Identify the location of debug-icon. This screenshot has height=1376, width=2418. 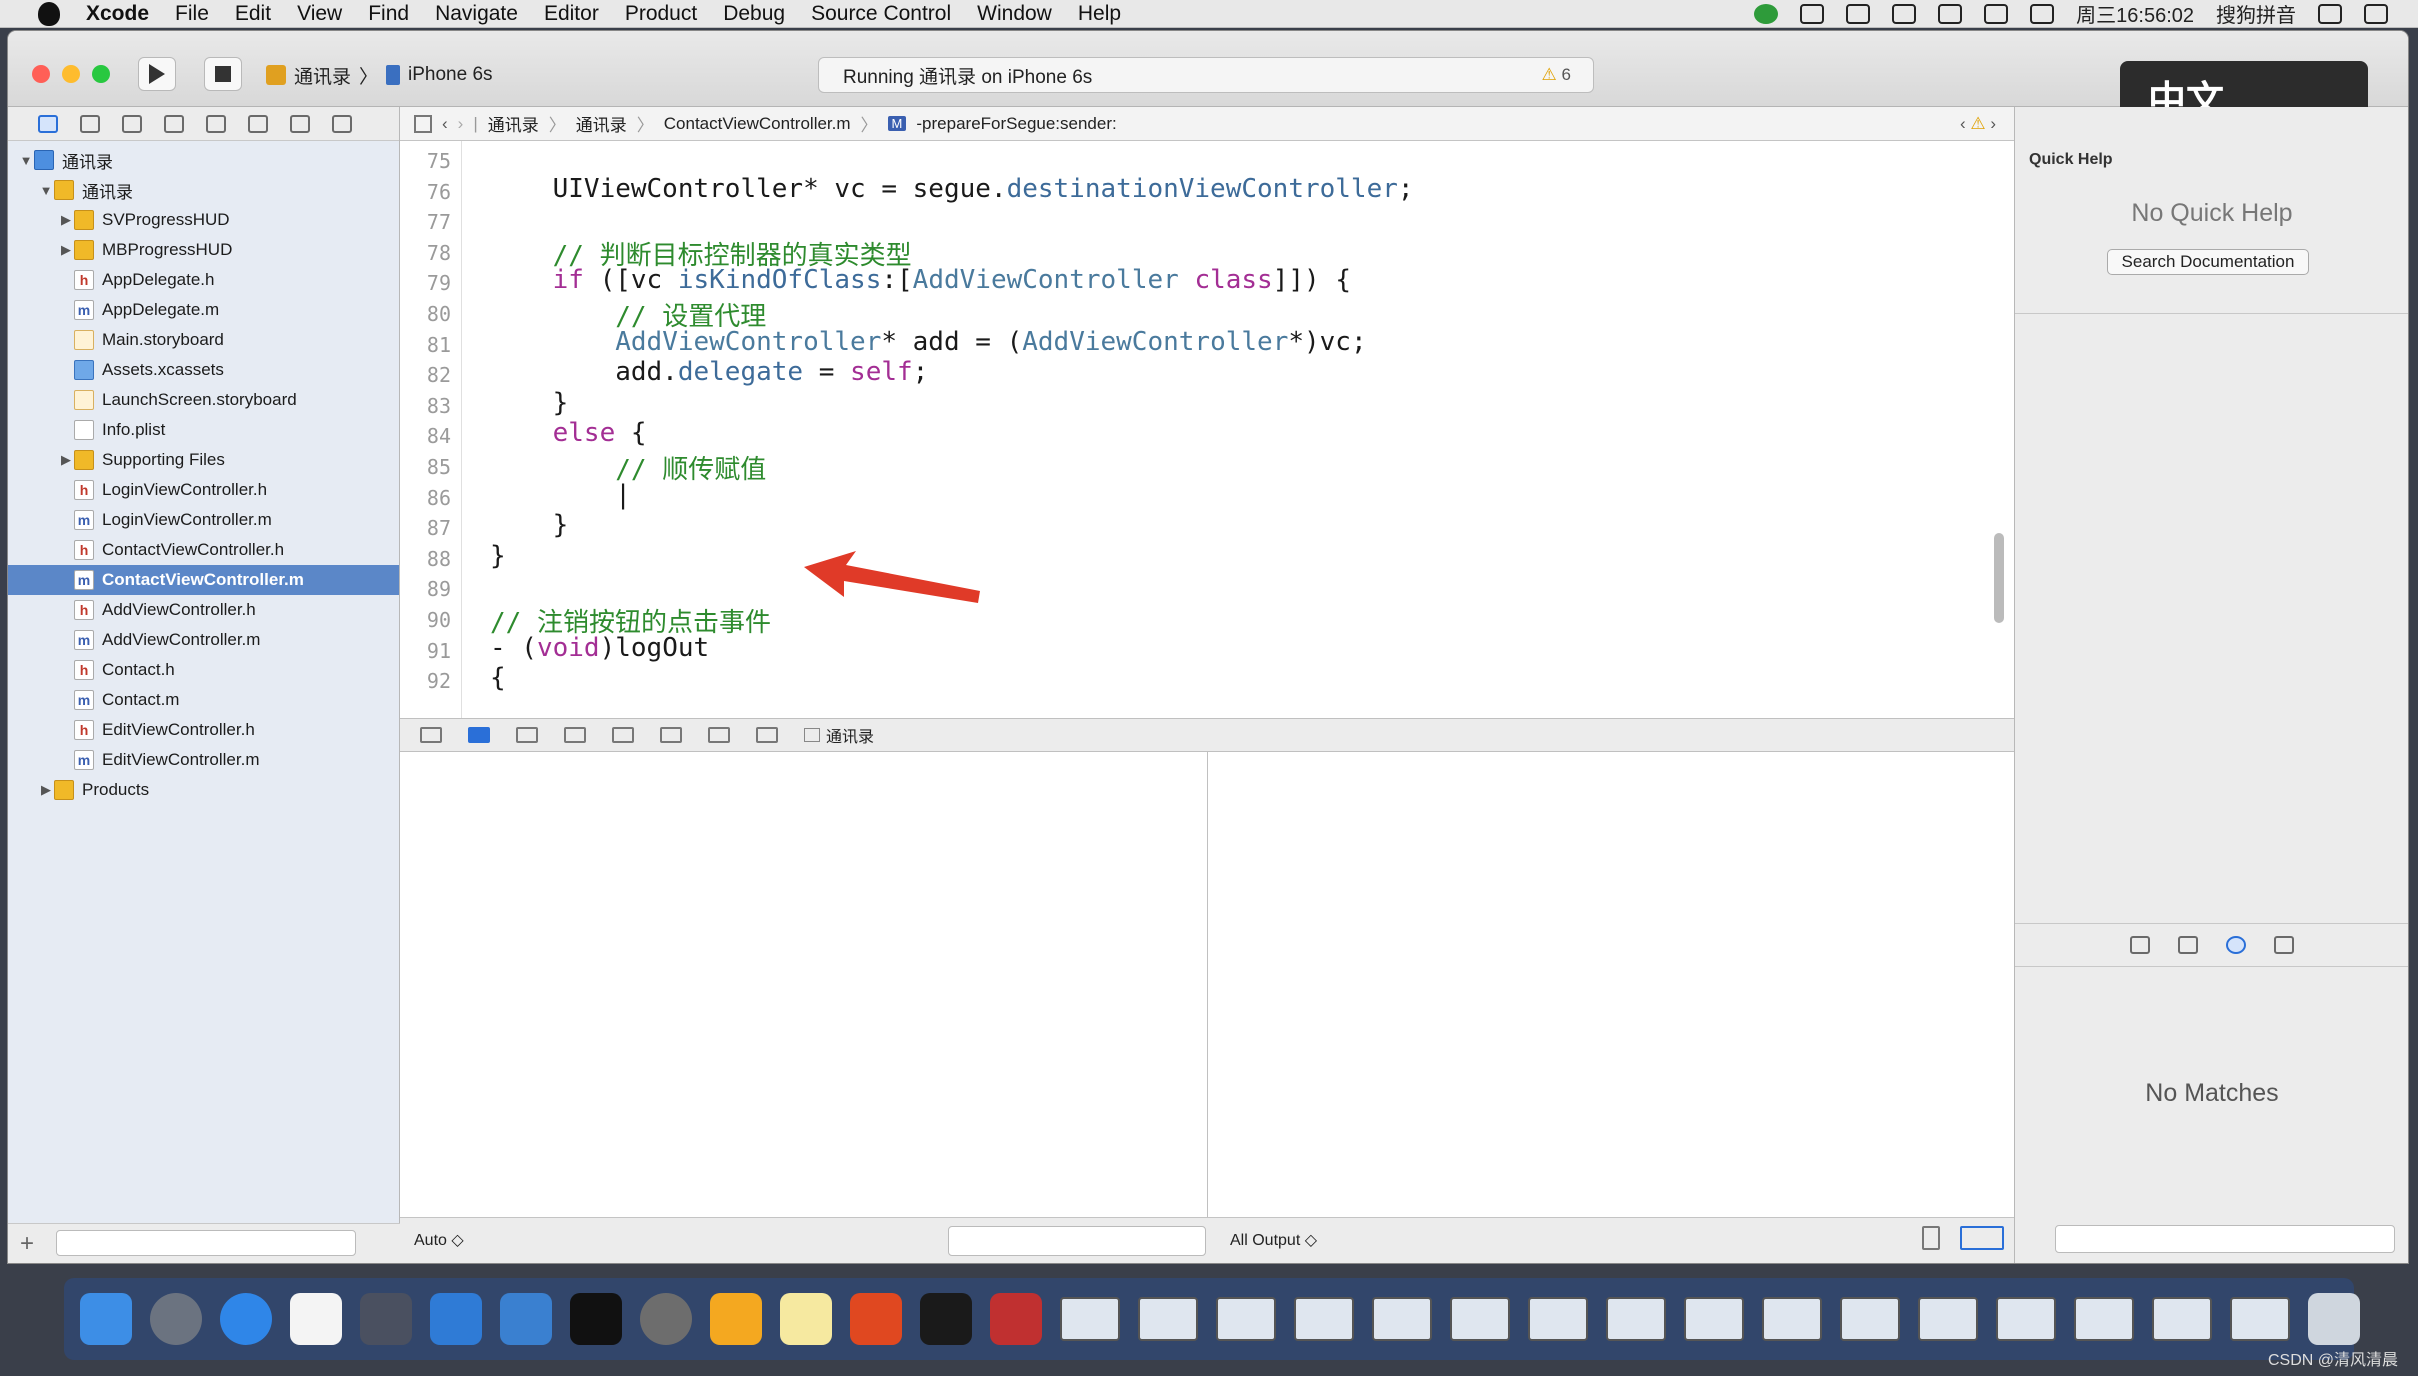
(258, 123).